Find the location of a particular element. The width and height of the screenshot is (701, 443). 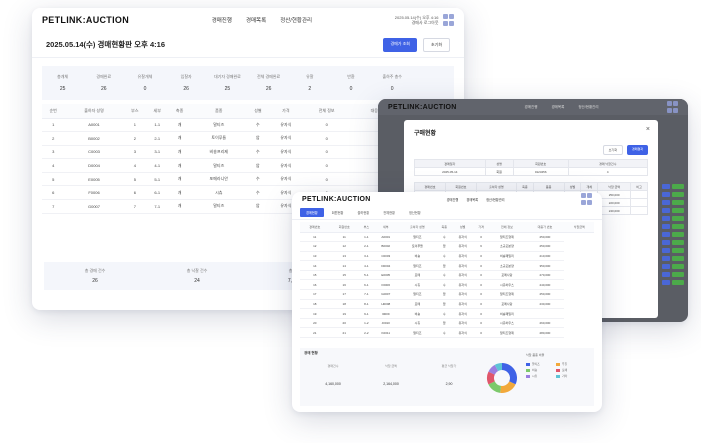

table-cell: F0006 is located at coordinates (94, 193).